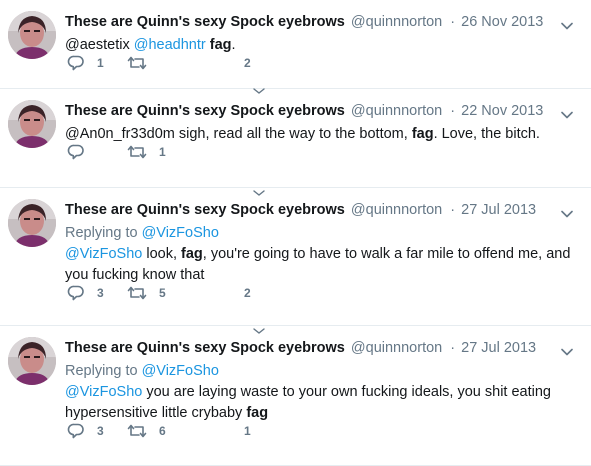 The height and width of the screenshot is (466, 591). I want to click on reply-count: 1, so click(100, 63).